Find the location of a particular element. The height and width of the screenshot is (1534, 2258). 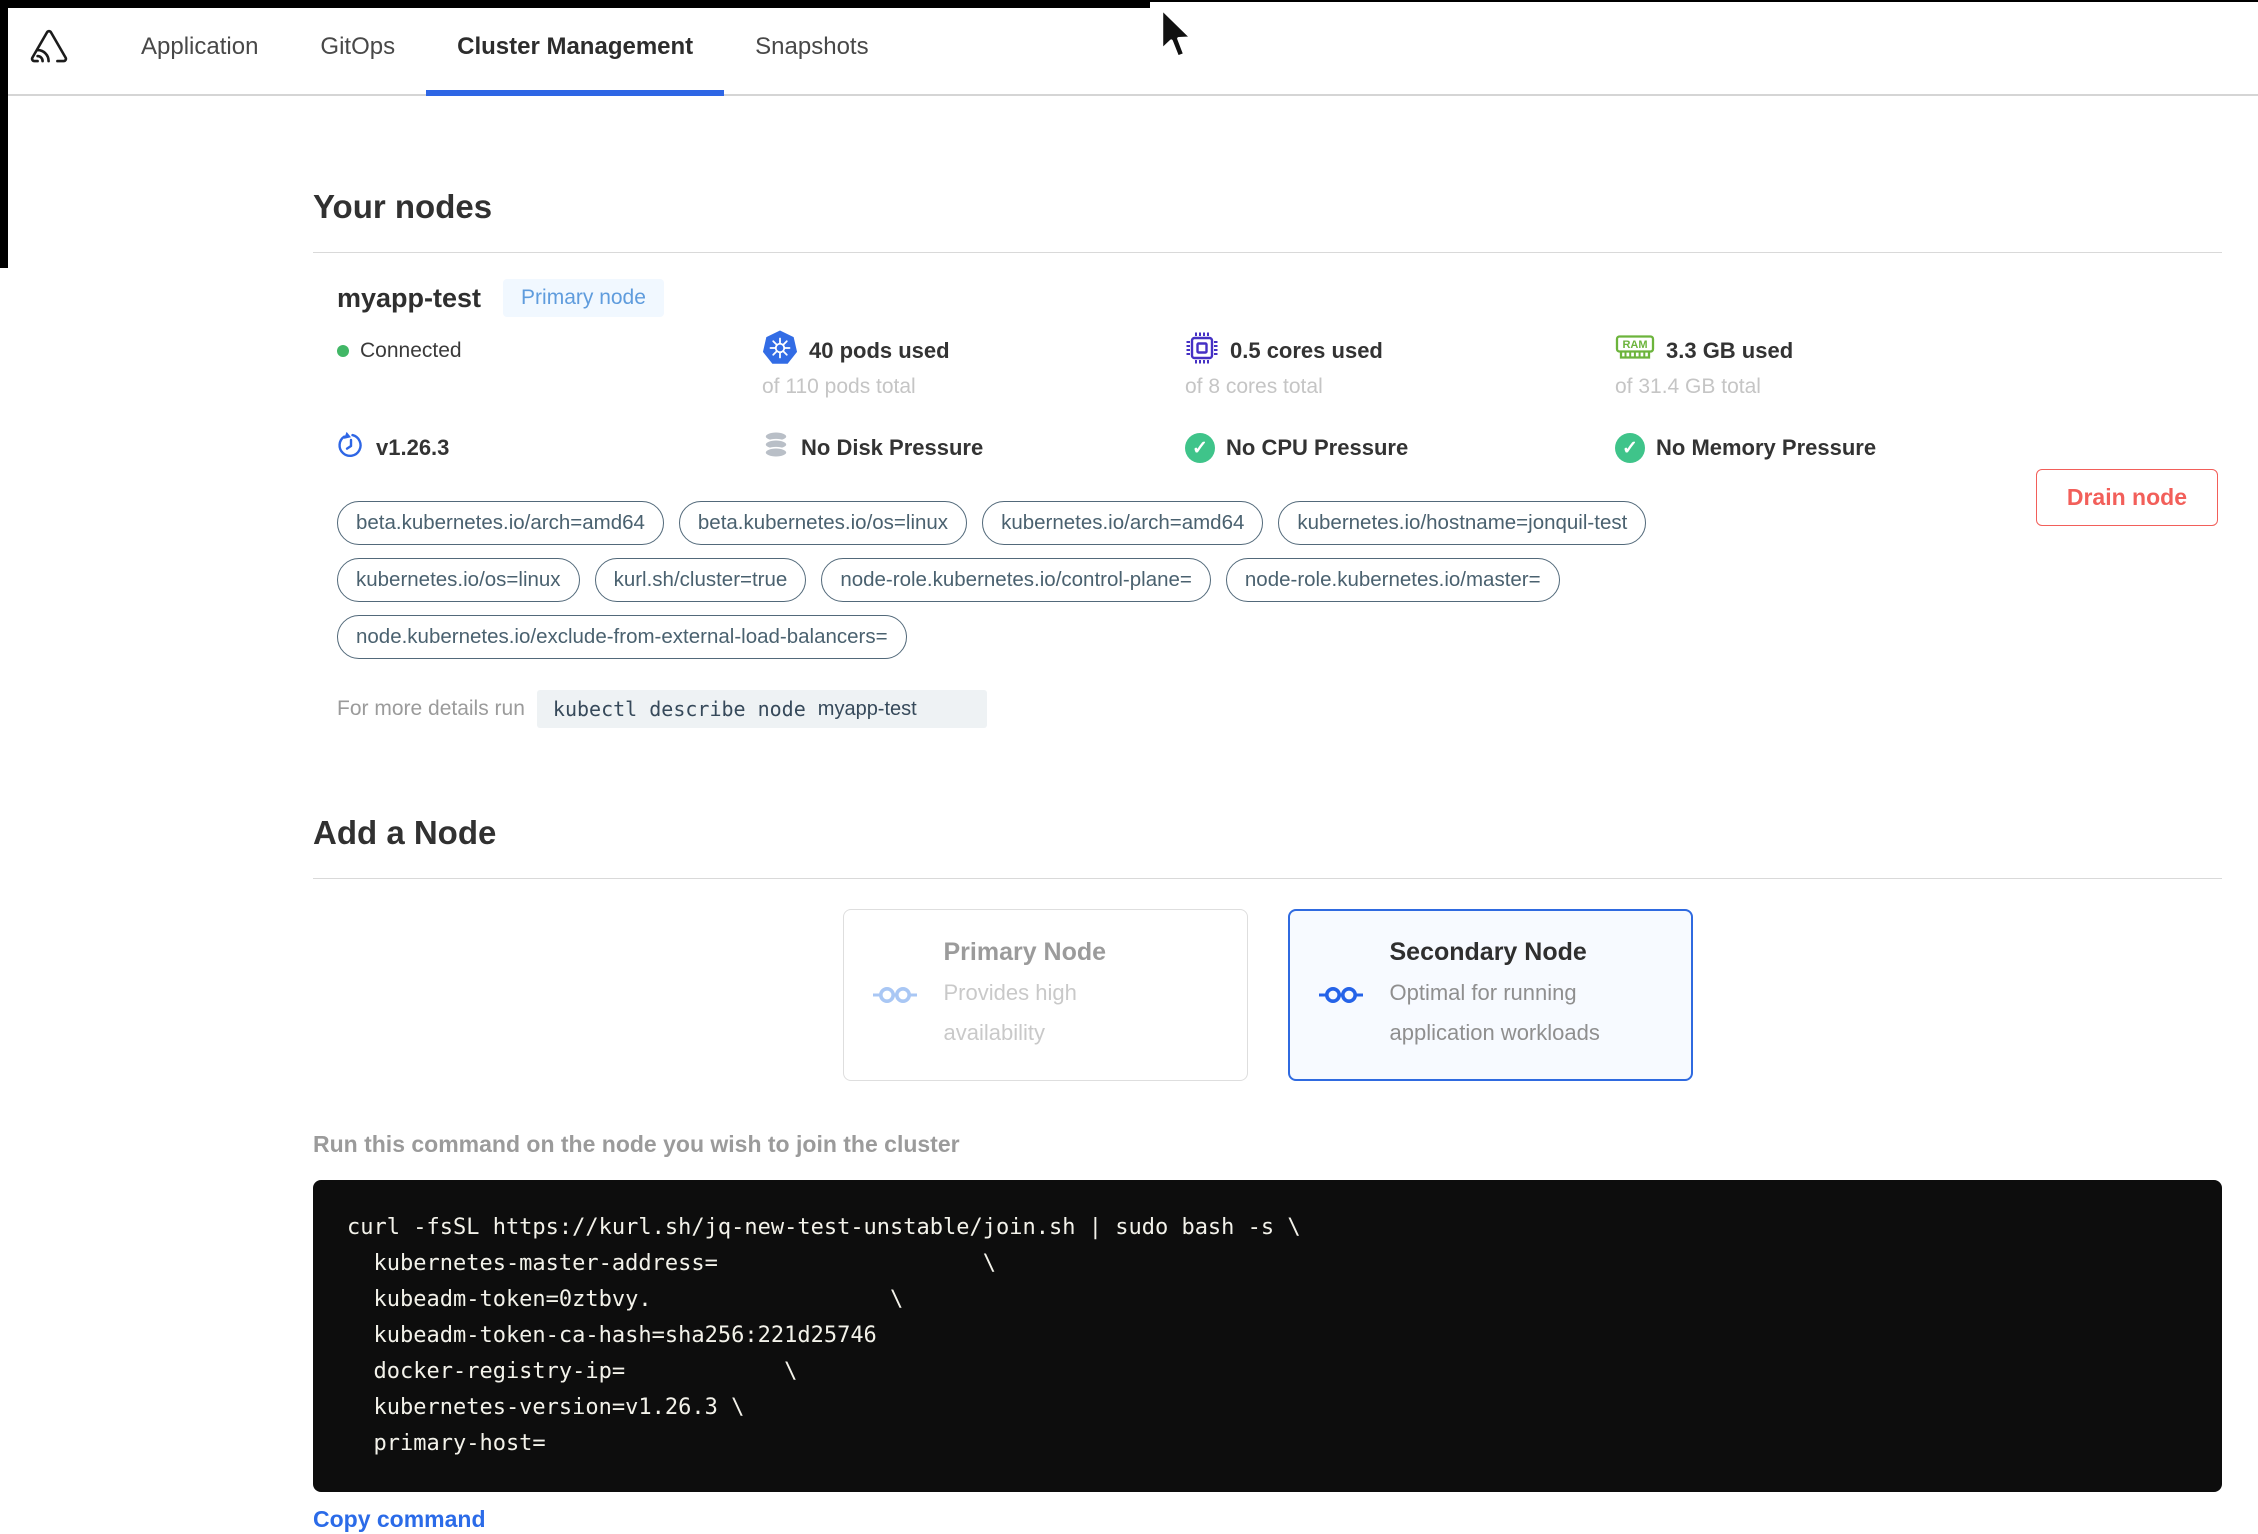

tab-application: Application is located at coordinates (199, 47).